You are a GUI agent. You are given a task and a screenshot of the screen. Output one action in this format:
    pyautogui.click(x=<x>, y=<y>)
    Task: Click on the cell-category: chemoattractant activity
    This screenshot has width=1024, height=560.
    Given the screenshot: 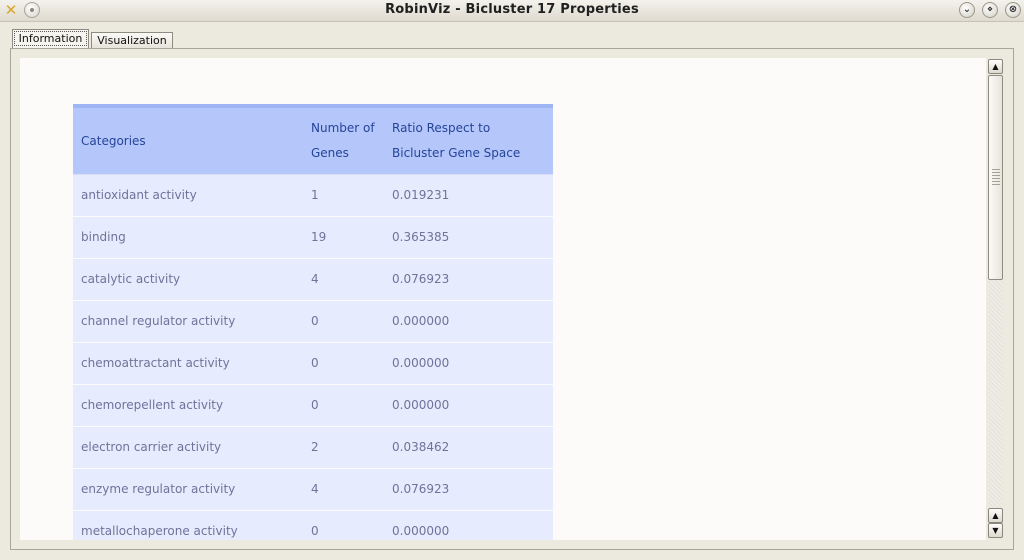 What is the action you would take?
    pyautogui.click(x=155, y=363)
    